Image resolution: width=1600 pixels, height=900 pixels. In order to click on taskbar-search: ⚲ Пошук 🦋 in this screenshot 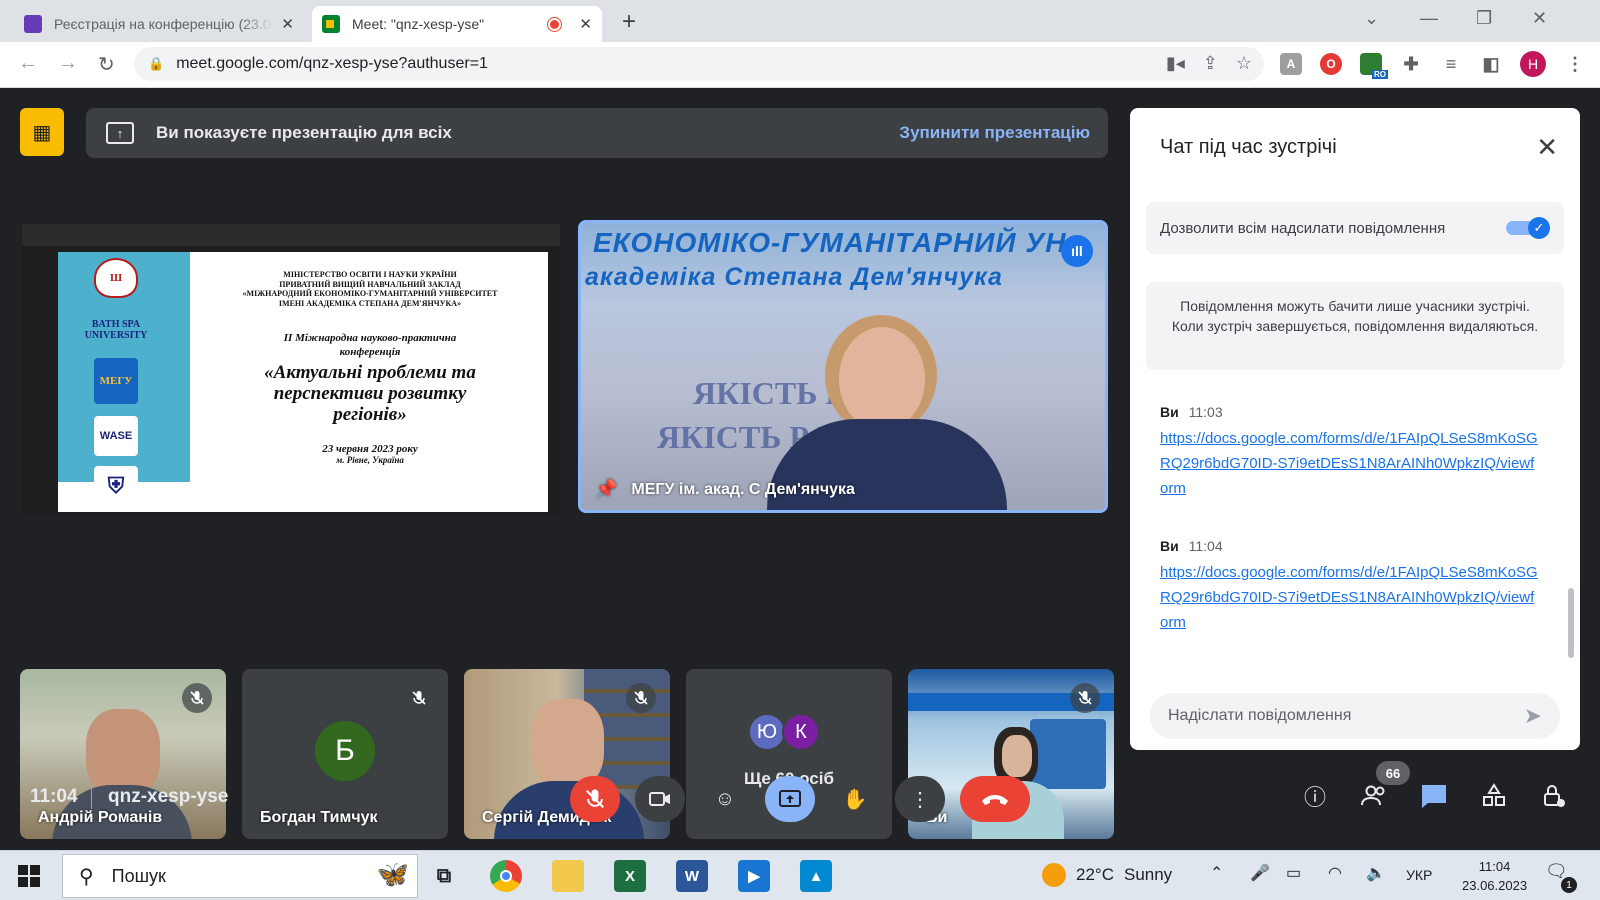, I will do `click(240, 876)`.